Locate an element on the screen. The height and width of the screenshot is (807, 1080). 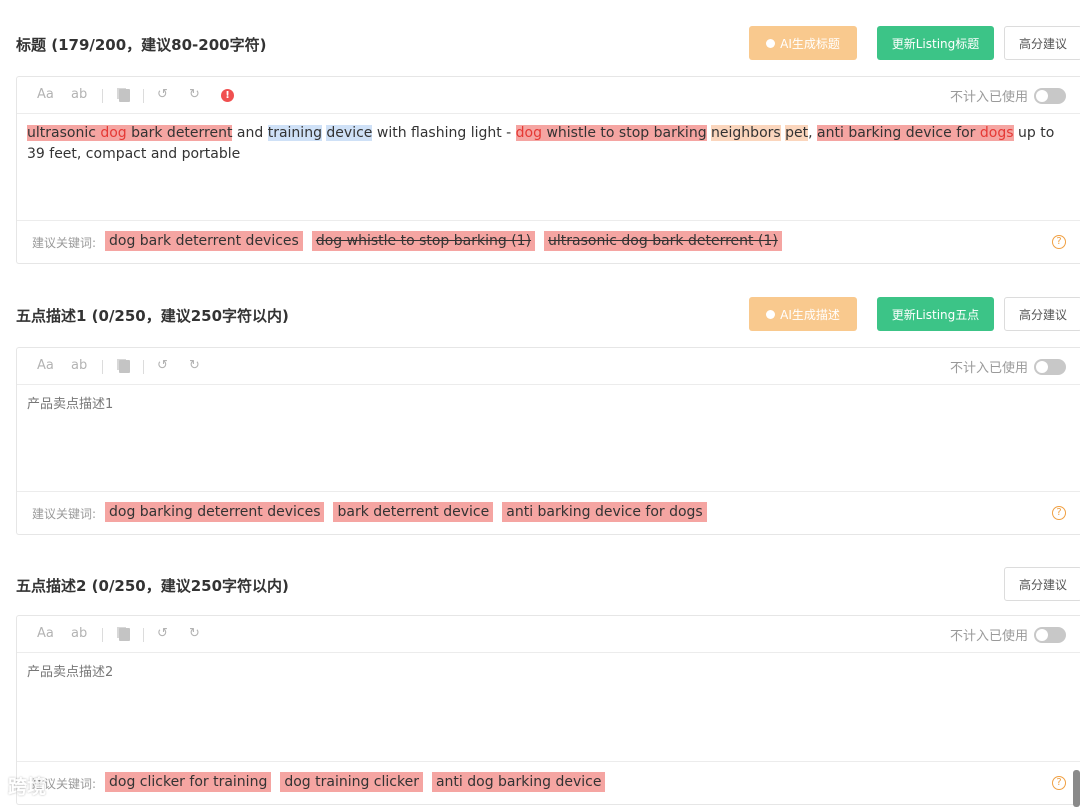
title-segment: training is located at coordinates (294, 133).